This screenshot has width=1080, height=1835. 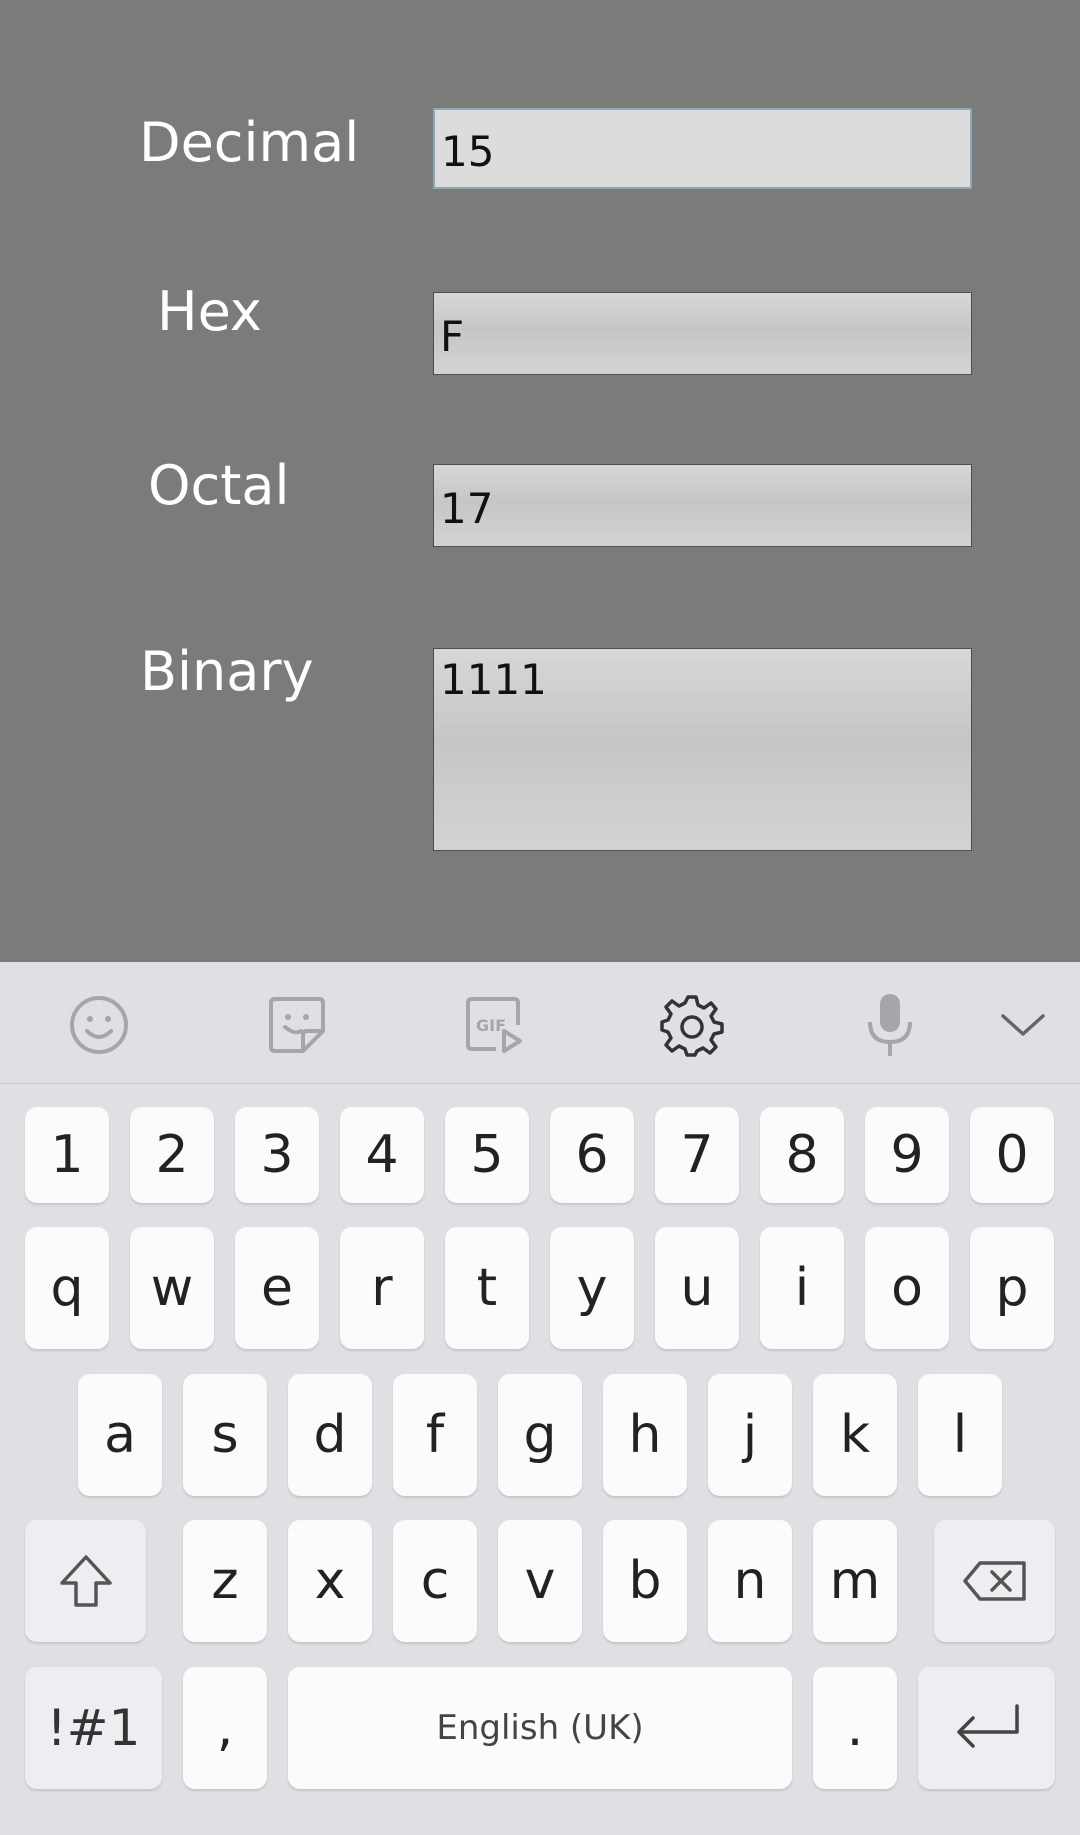 I want to click on key-z: z, so click(x=225, y=1581).